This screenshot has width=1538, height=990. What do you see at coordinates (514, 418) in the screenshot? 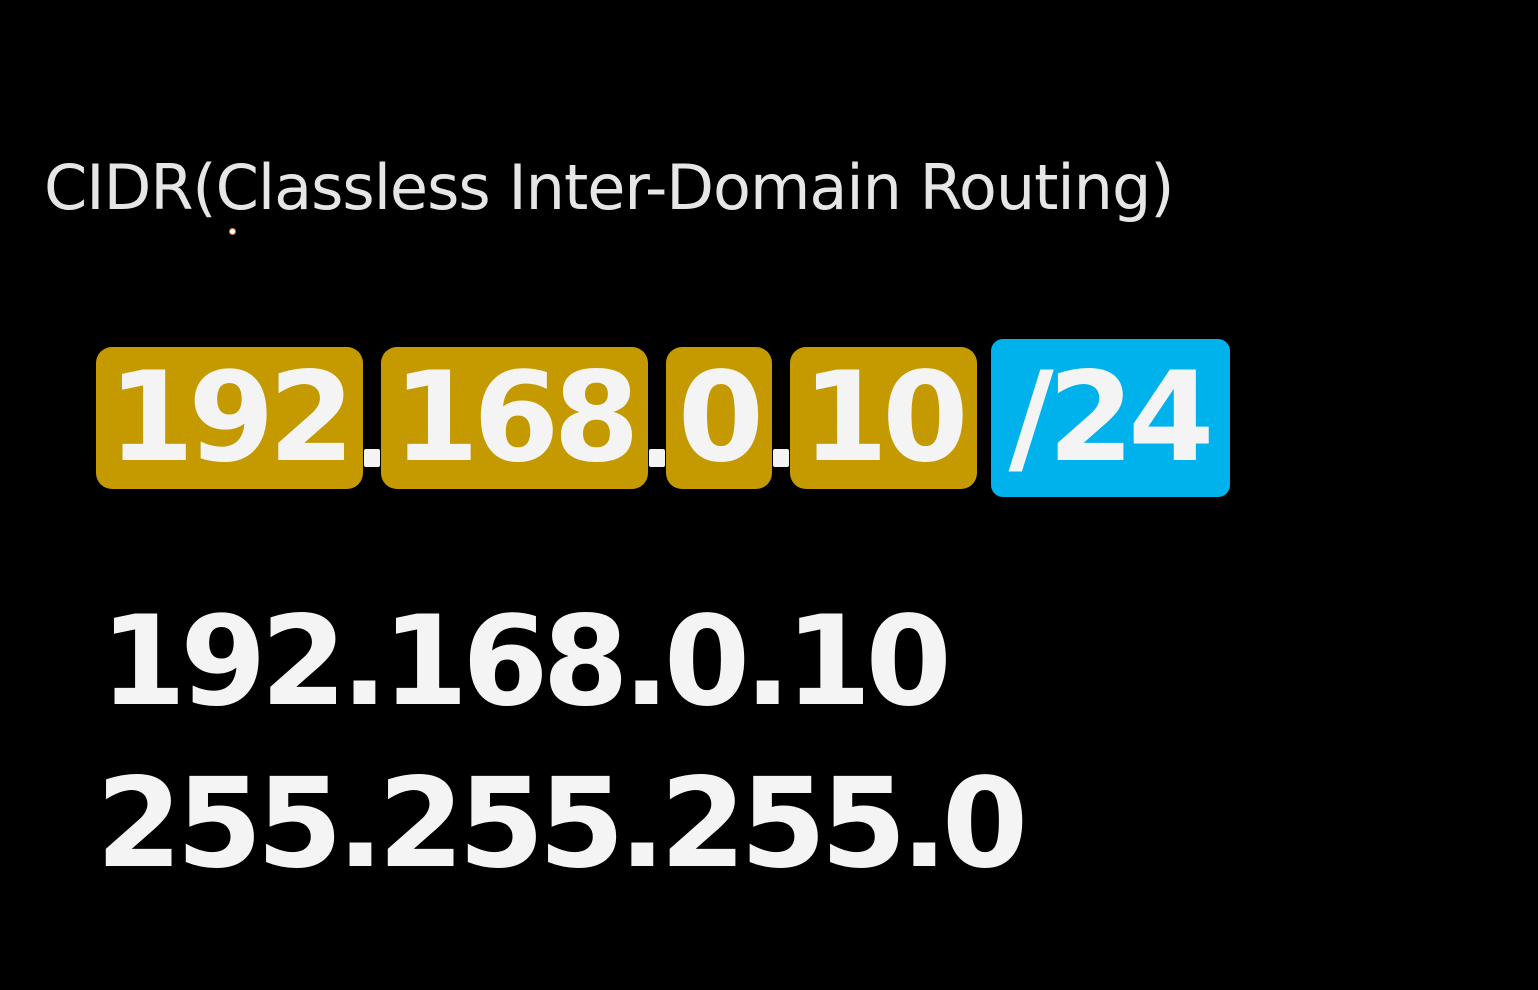
I see `octet-2-box: 168` at bounding box center [514, 418].